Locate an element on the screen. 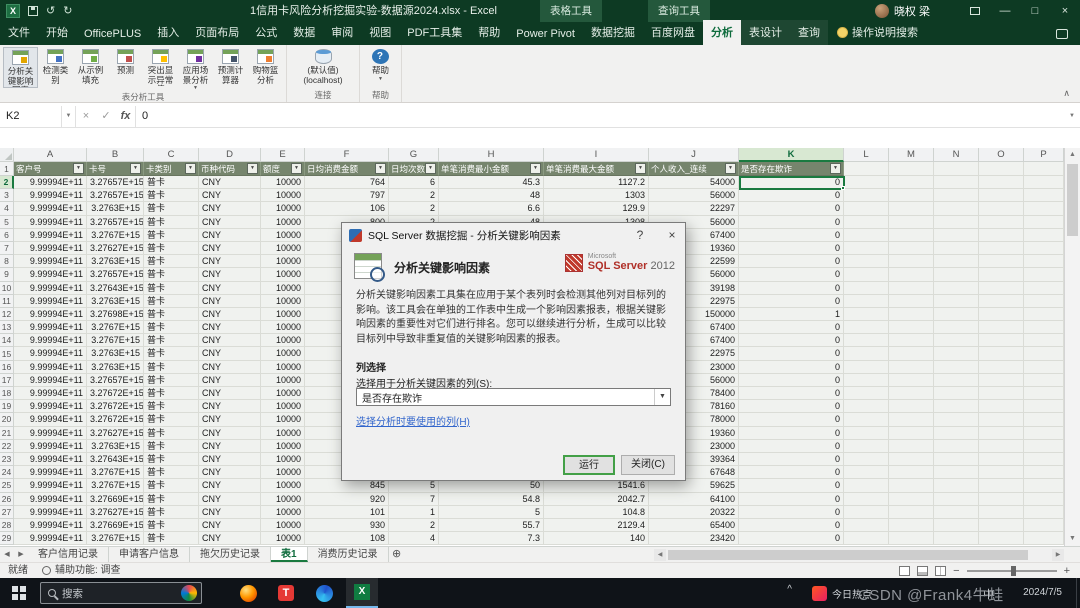  add-sheet-button: ⊕ is located at coordinates (397, 554).